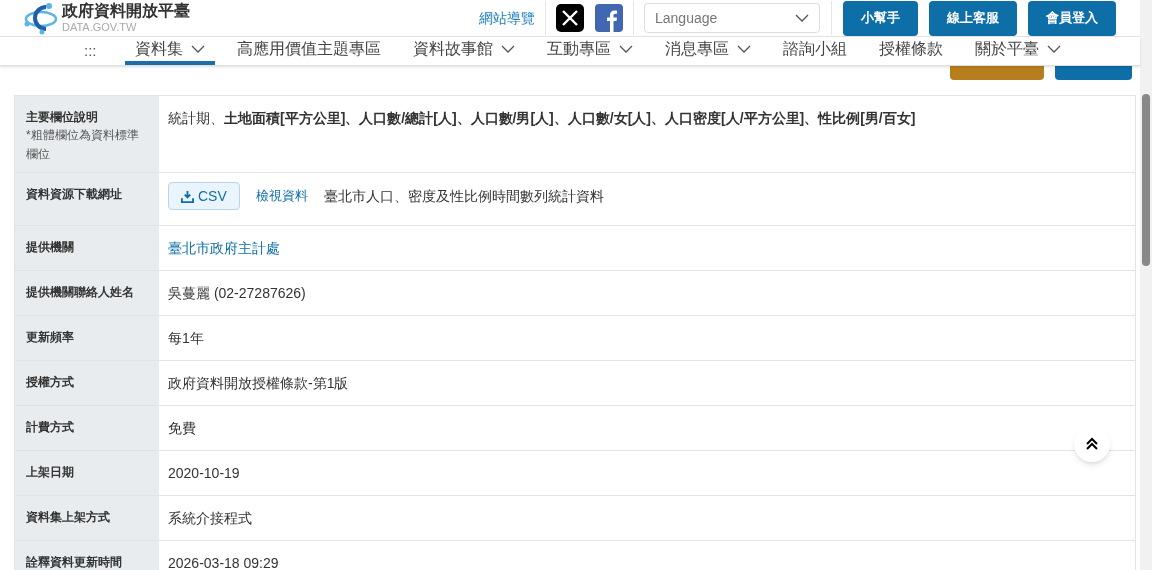 The height and width of the screenshot is (570, 1152). Describe the element at coordinates (732, 18) in the screenshot. I see `language-select: Language` at that location.